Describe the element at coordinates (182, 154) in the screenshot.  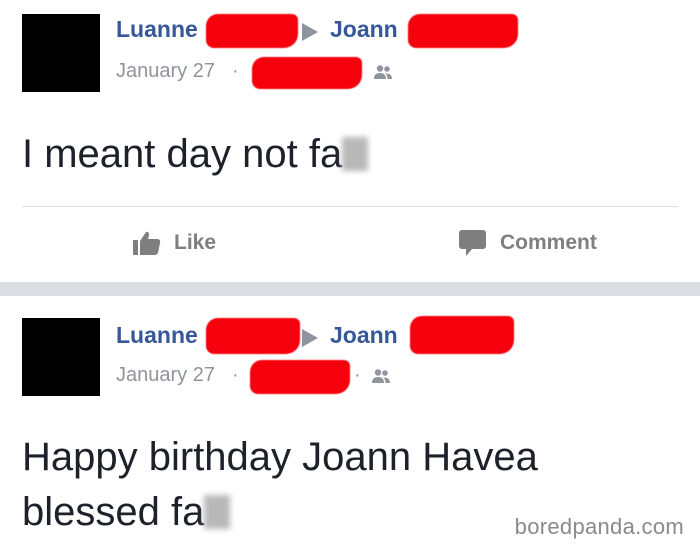
I see `post-text-line: I meant day not fa` at that location.